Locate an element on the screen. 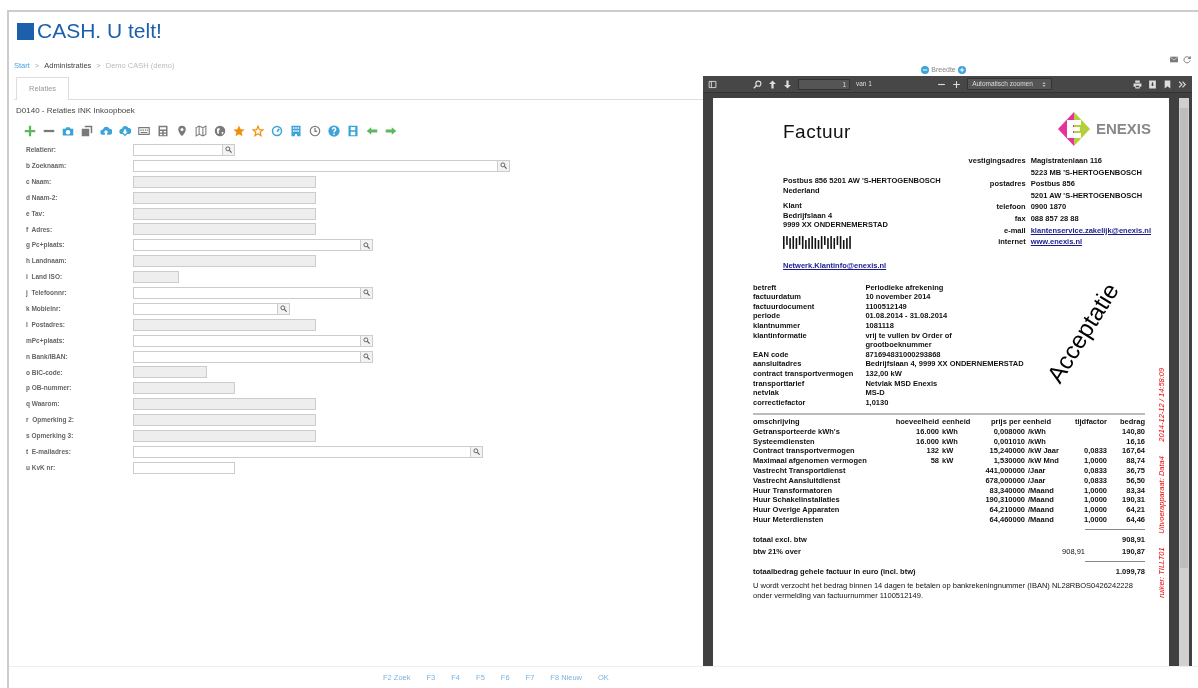  print-icon is located at coordinates (1137, 84).